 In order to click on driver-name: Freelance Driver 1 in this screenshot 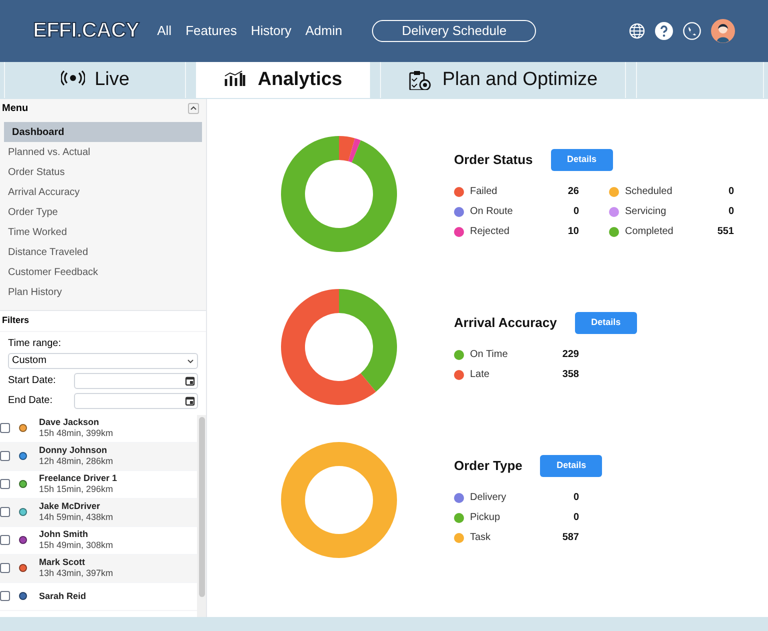, I will do `click(78, 478)`.